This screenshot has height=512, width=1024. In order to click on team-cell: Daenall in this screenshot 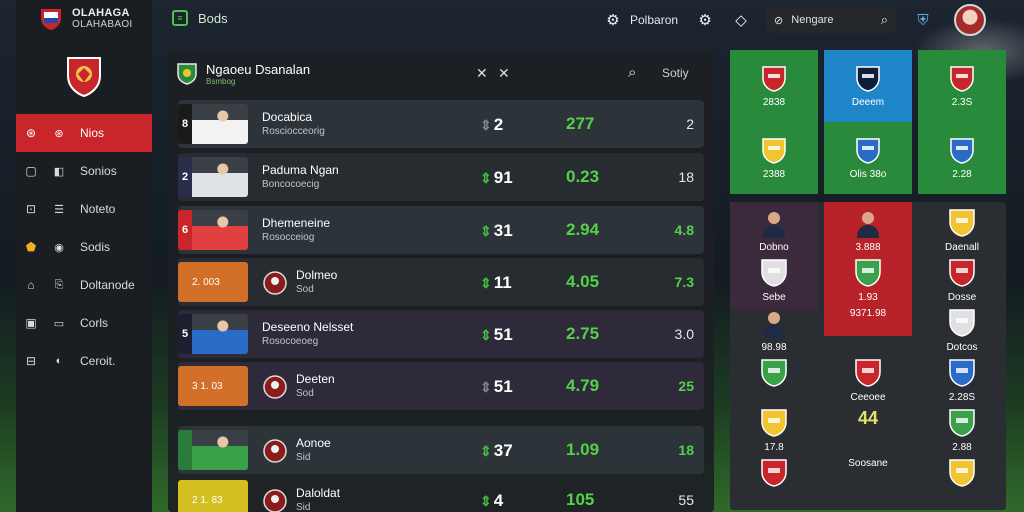, I will do `click(962, 230)`.